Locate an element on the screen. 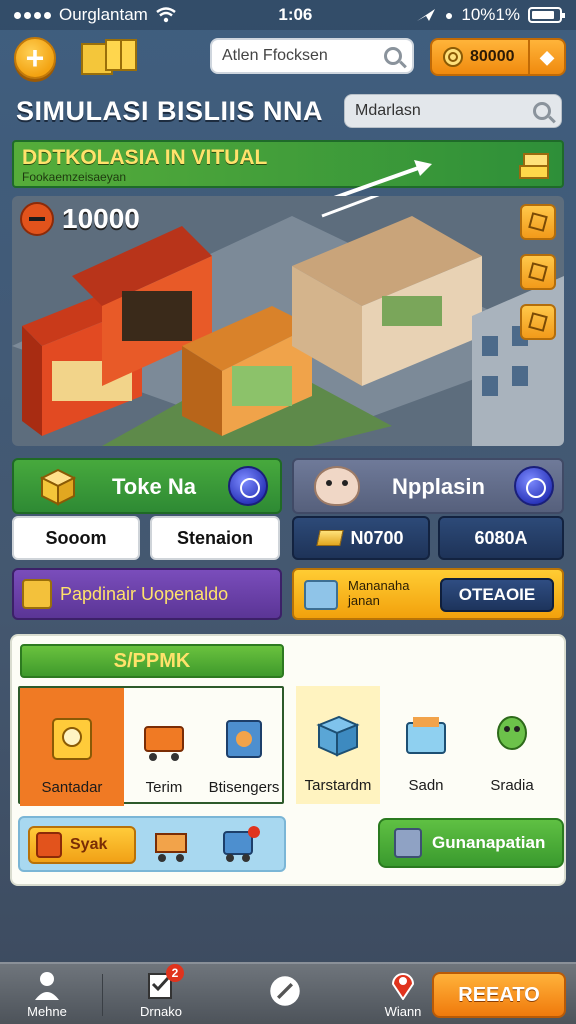 The width and height of the screenshot is (576, 1024). toko-label: Toke Na is located at coordinates (154, 486).